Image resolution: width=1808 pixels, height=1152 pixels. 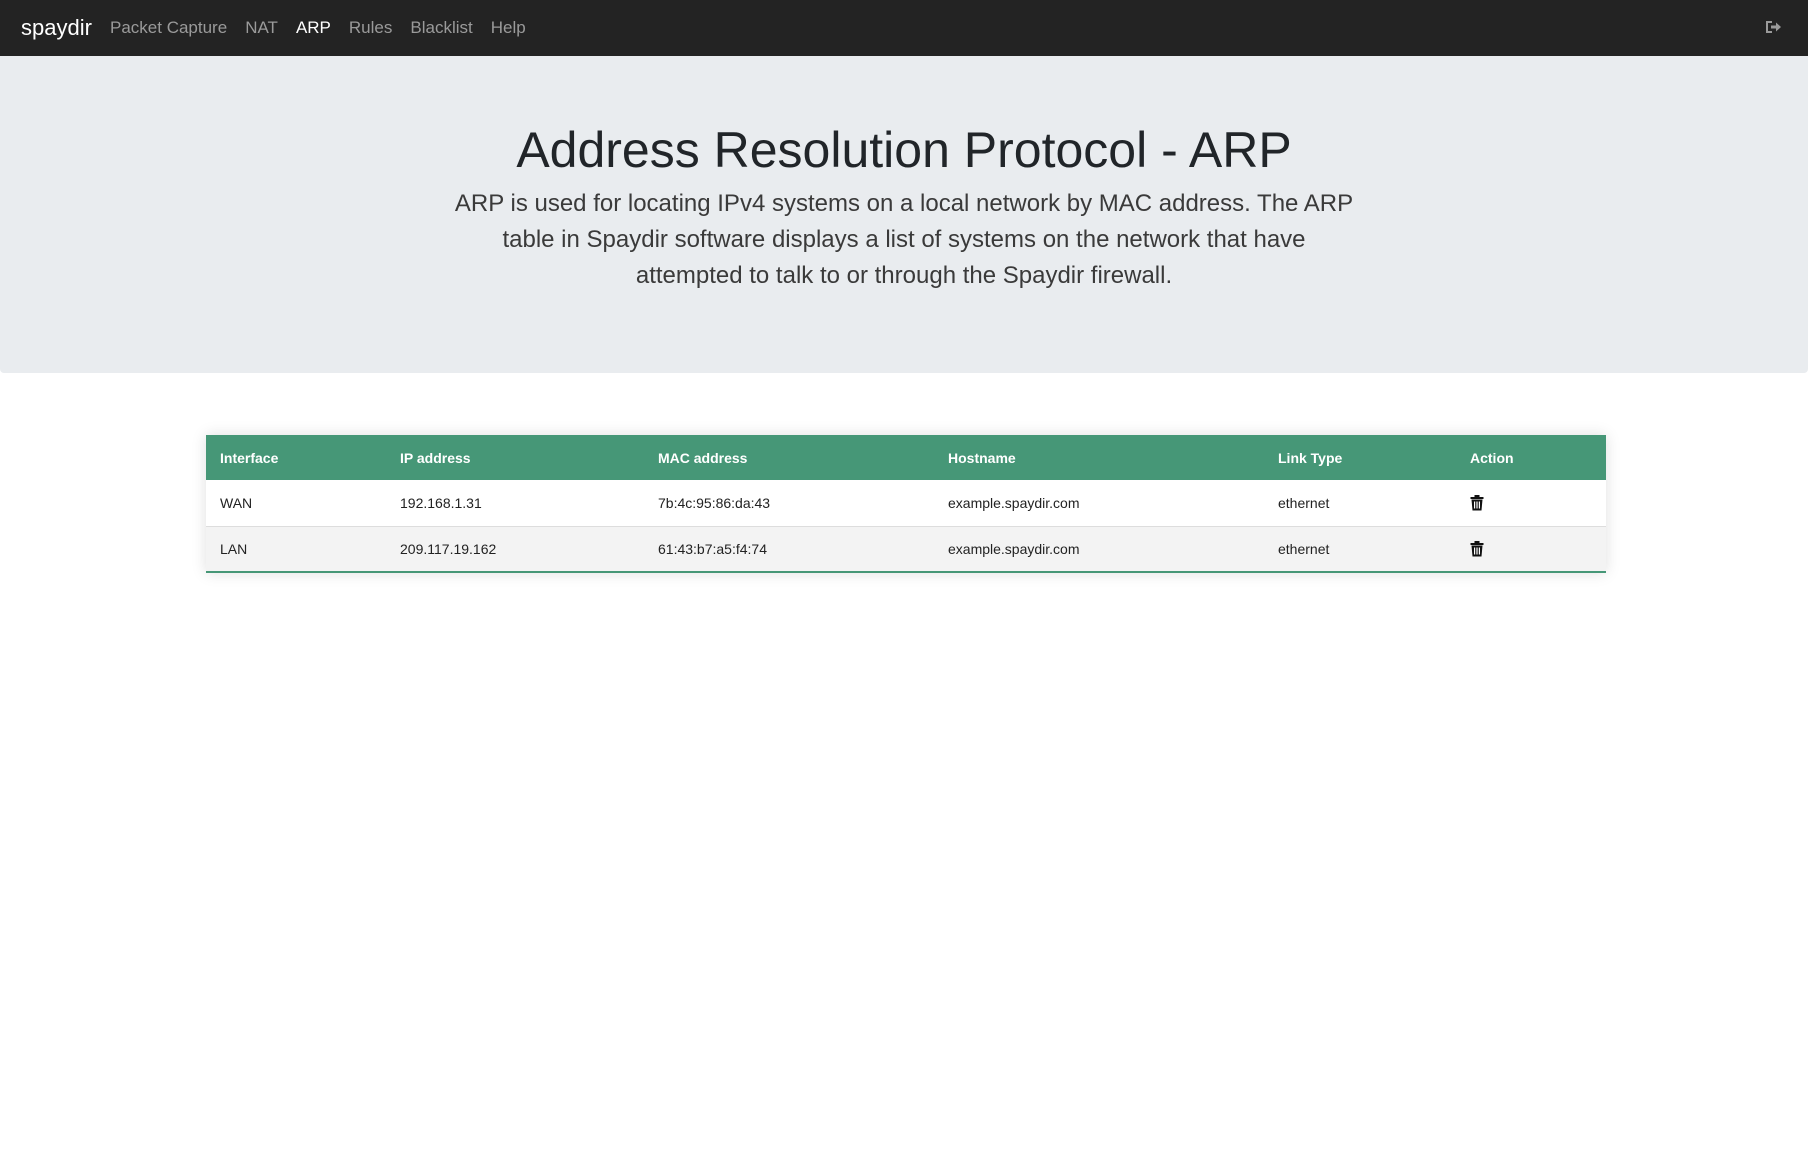 I want to click on column-header-interface: Interface, so click(x=249, y=457).